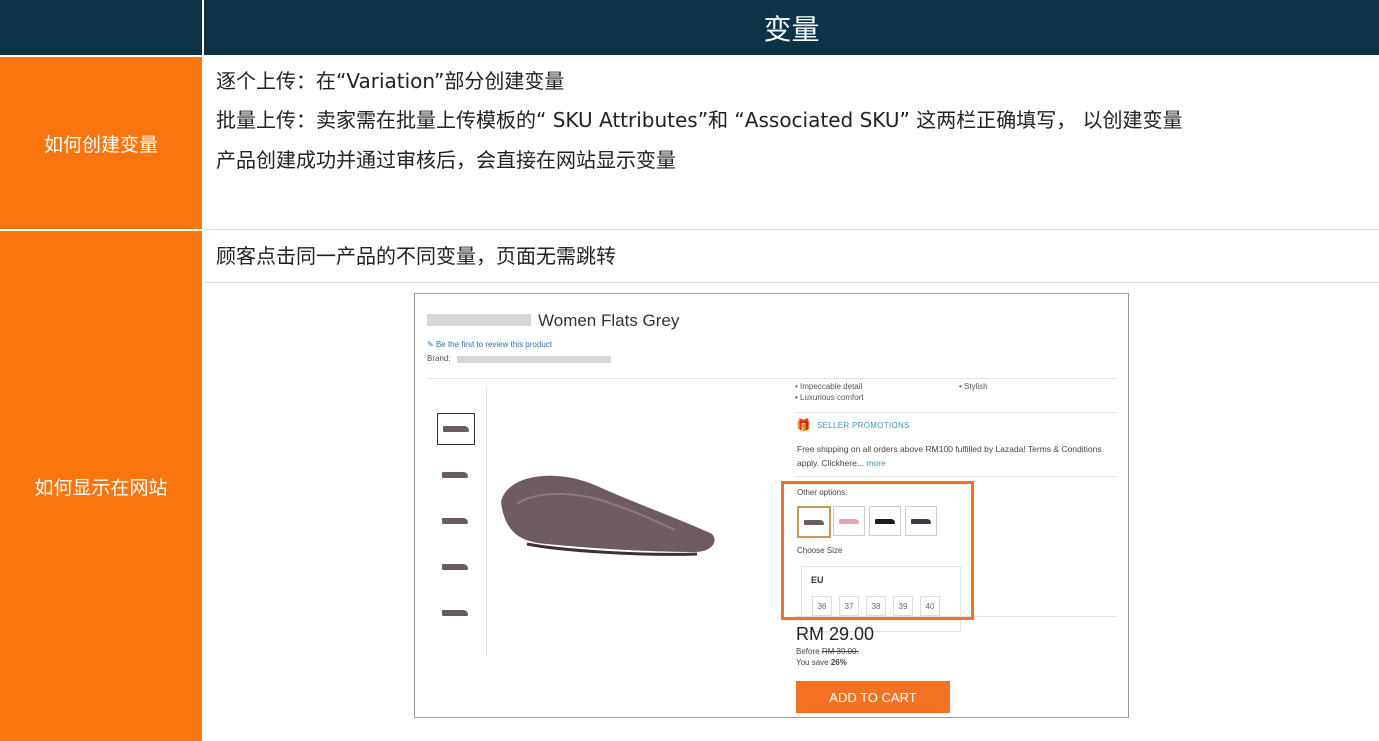  I want to click on product-title: Women Flats Grey, so click(609, 320).